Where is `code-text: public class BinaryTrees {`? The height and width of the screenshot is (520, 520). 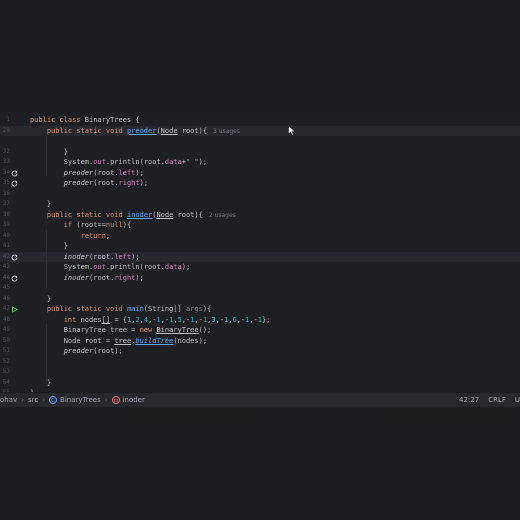 code-text: public class BinaryTrees { is located at coordinates (85, 120).